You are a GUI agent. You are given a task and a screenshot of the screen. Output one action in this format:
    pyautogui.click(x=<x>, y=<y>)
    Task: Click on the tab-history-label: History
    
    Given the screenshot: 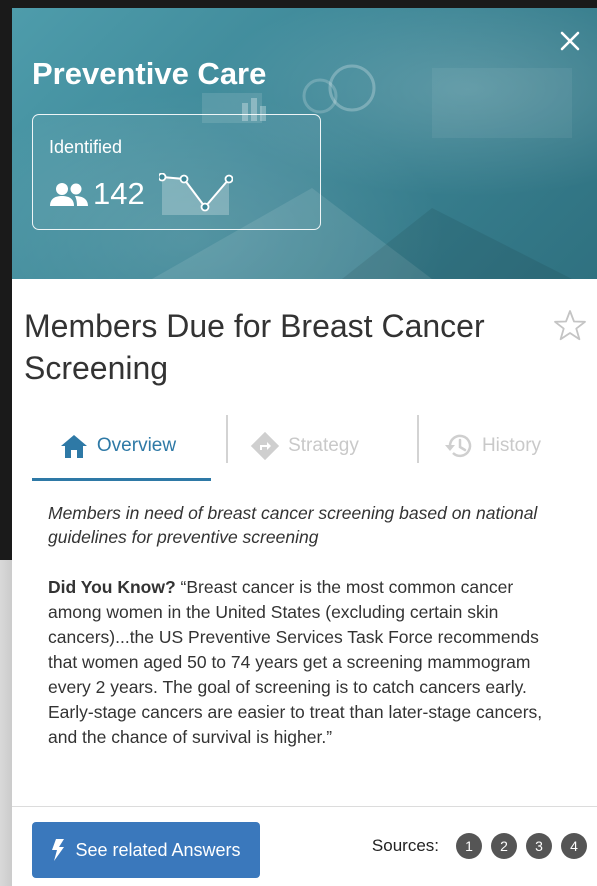 What is the action you would take?
    pyautogui.click(x=511, y=445)
    